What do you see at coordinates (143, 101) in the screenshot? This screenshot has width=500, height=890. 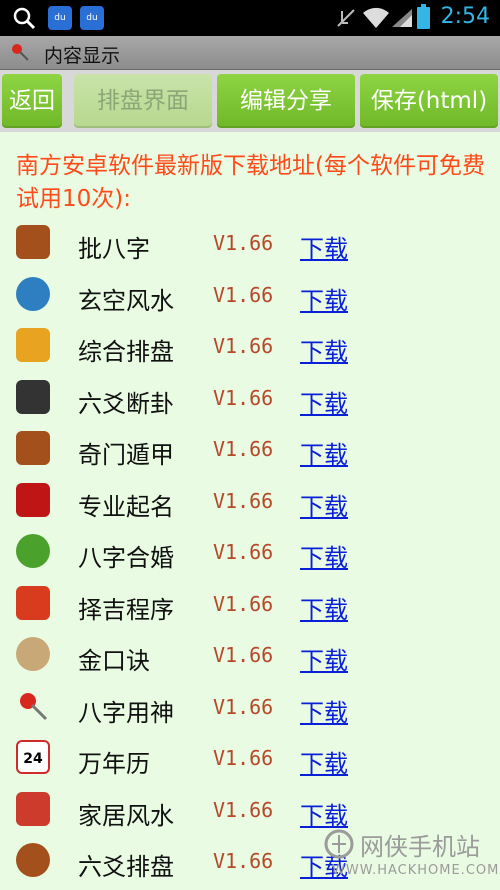 I see `layout-button: 排盘界面` at bounding box center [143, 101].